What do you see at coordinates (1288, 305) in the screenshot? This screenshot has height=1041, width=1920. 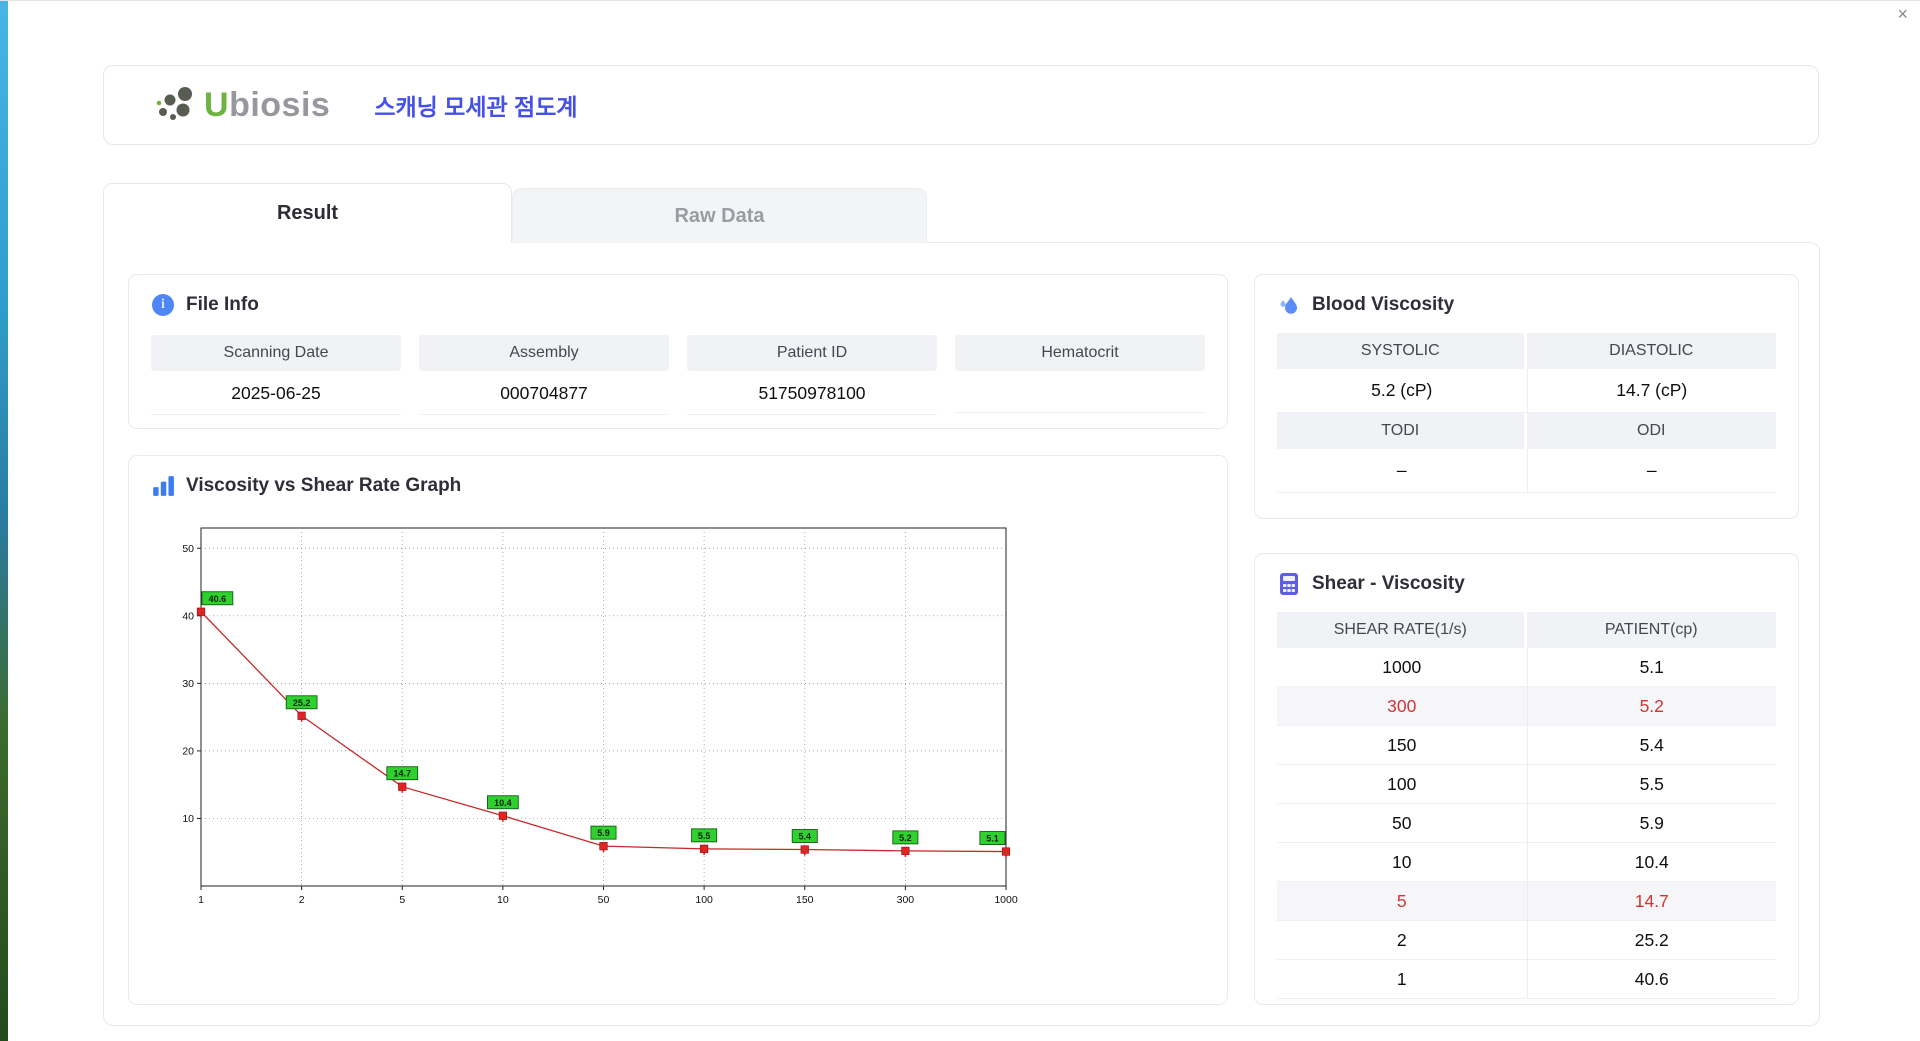 I see `droplet-icon` at bounding box center [1288, 305].